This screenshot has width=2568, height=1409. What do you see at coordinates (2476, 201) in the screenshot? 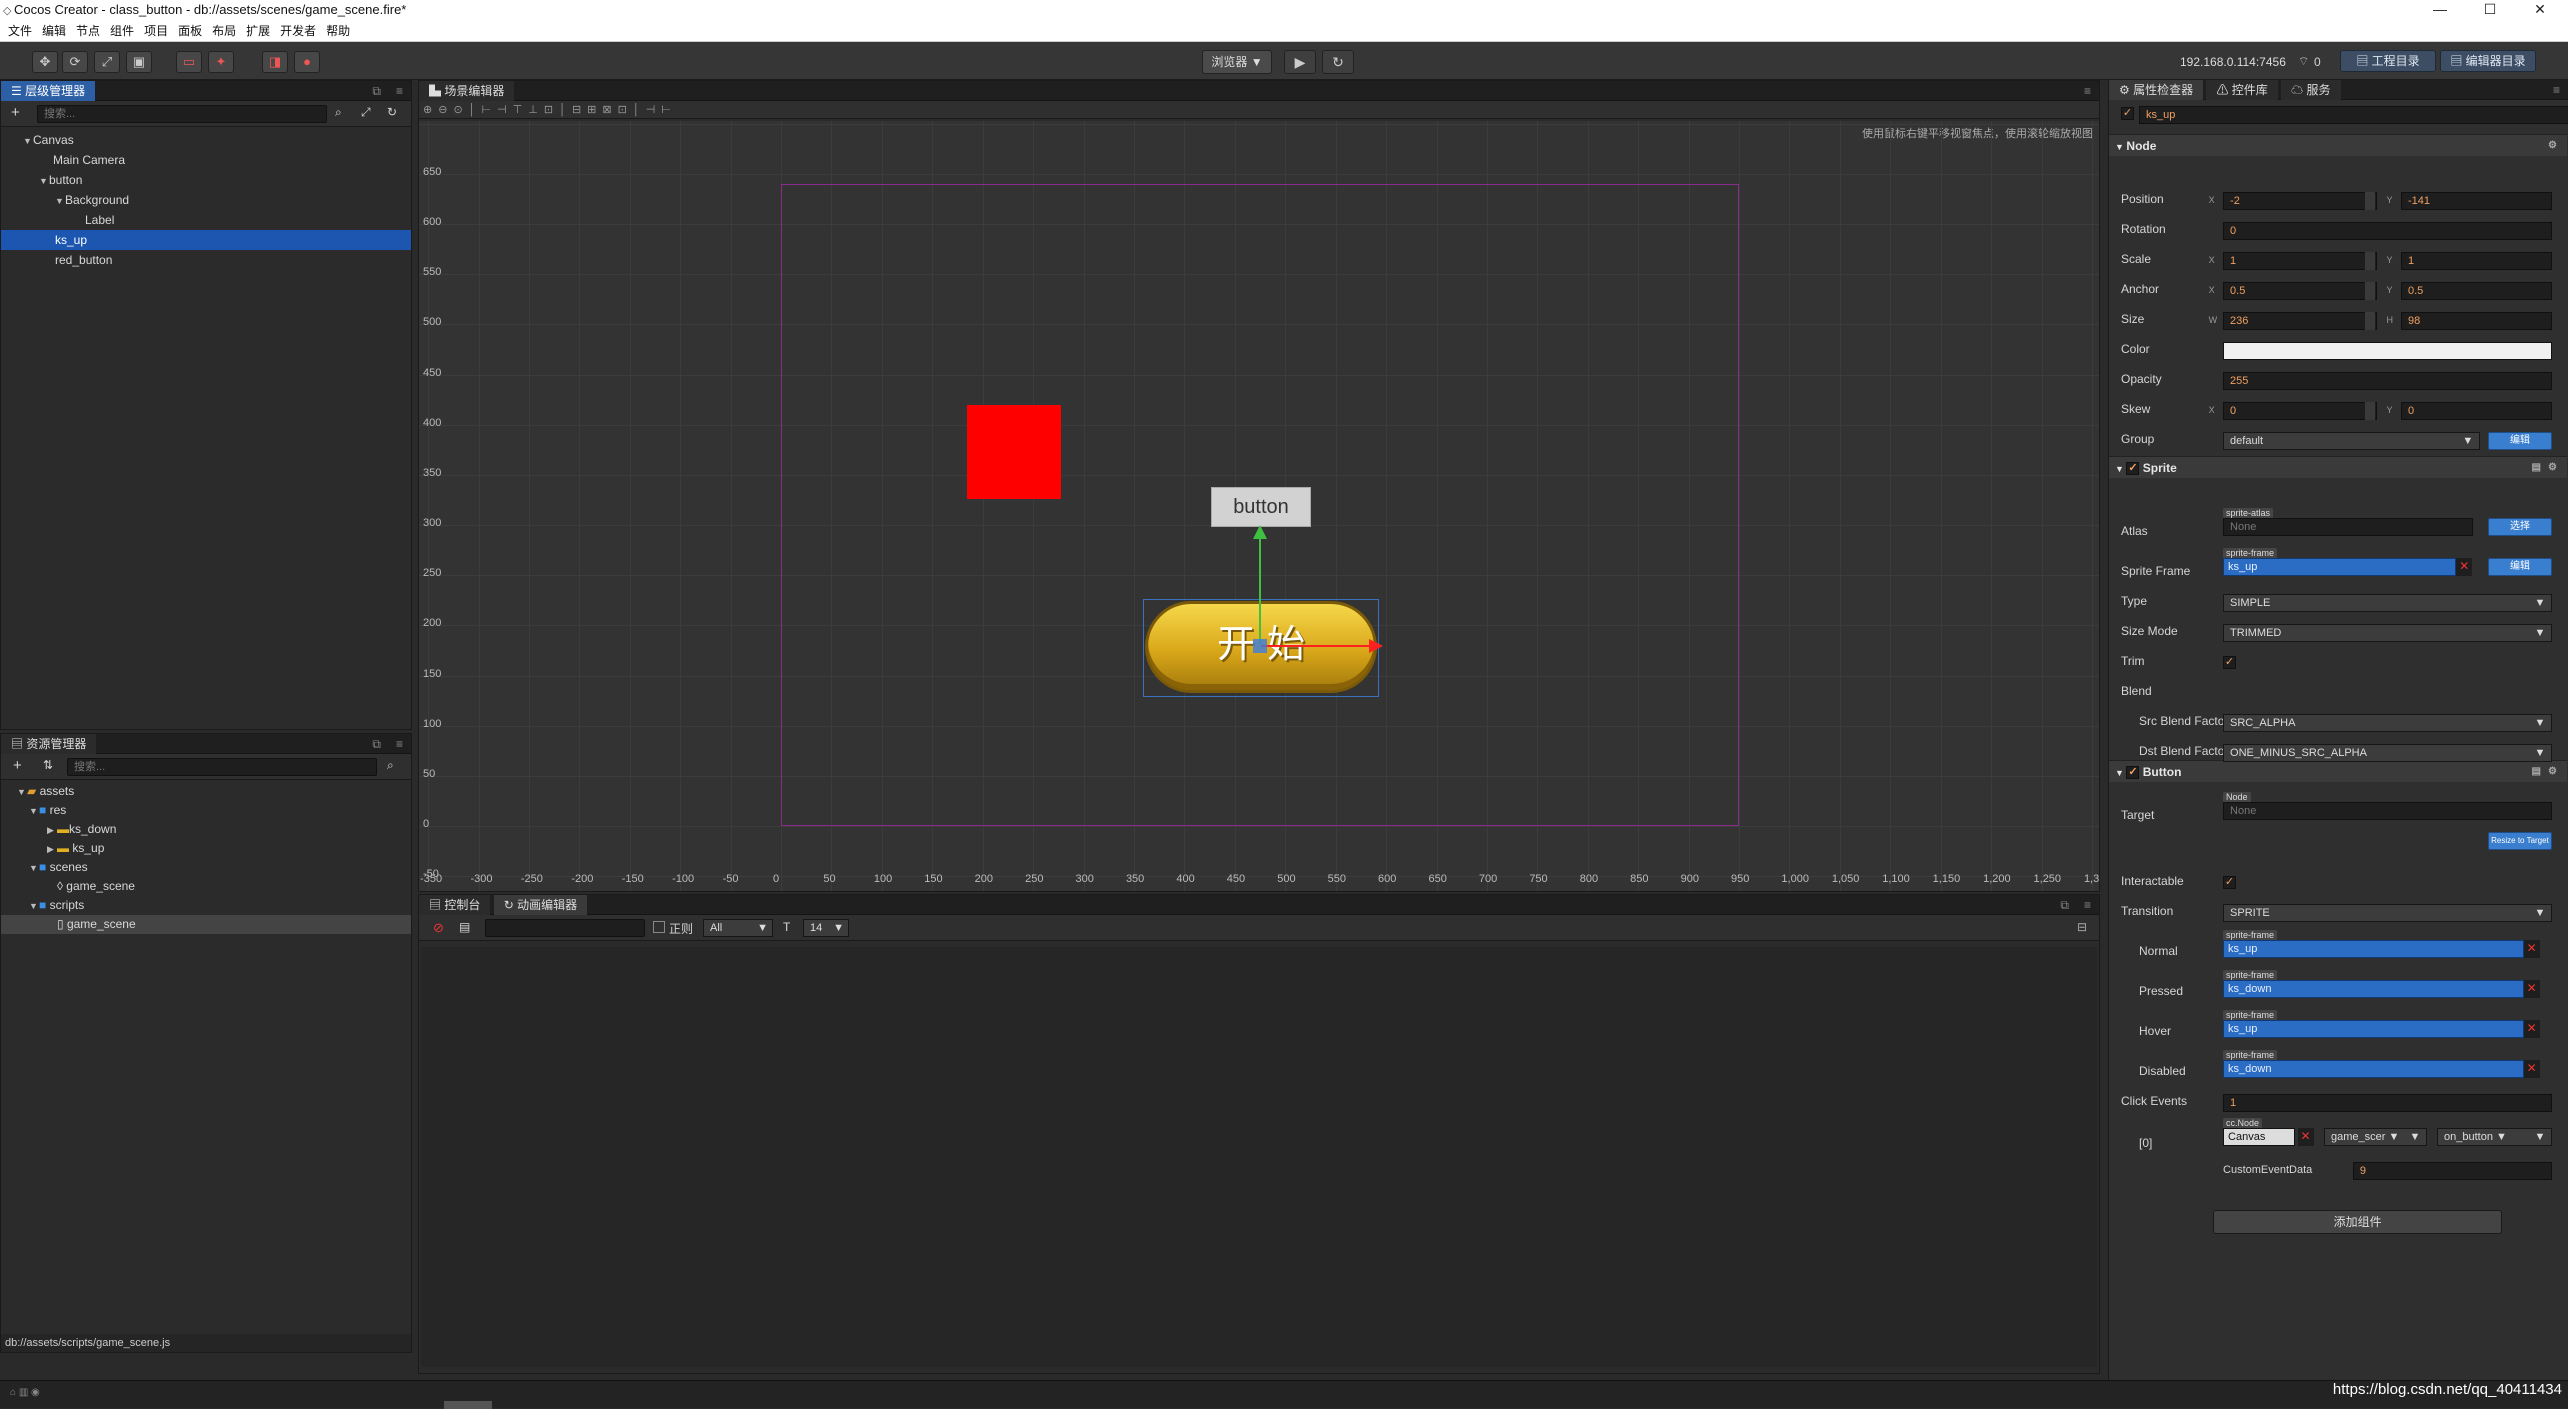
I see `position-y-input: -141` at bounding box center [2476, 201].